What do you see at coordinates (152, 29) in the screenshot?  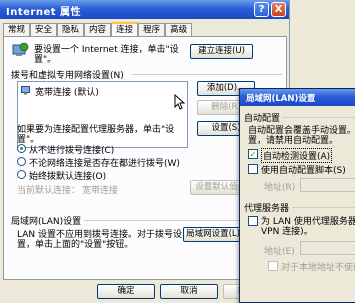 I see `tab-programs: 程序` at bounding box center [152, 29].